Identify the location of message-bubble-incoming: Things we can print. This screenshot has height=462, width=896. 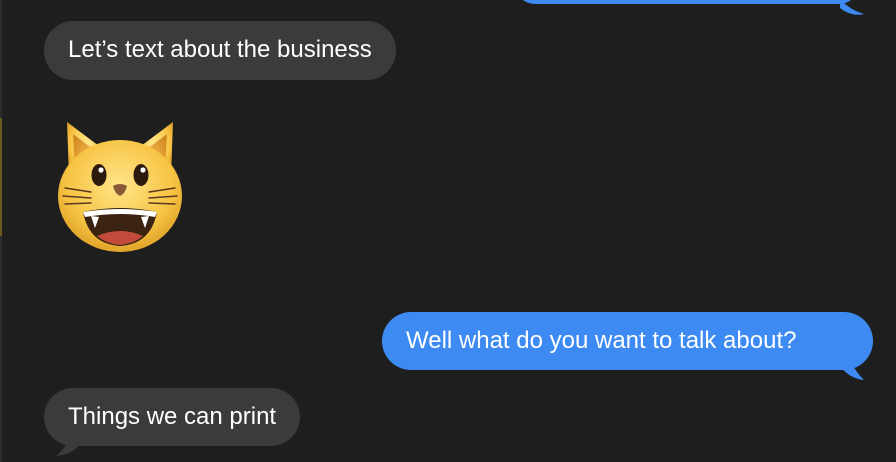
(172, 417).